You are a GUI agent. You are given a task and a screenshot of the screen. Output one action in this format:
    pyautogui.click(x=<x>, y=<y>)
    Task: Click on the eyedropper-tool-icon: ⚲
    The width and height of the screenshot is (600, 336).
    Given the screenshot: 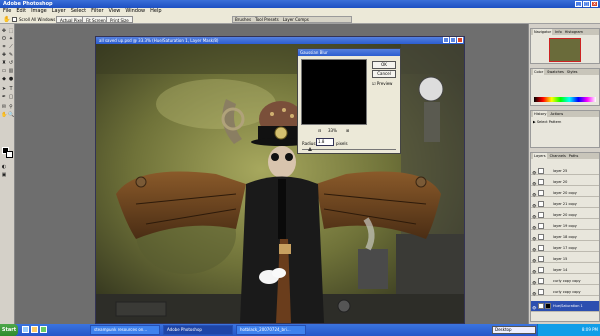 What is the action you would take?
    pyautogui.click(x=11, y=107)
    